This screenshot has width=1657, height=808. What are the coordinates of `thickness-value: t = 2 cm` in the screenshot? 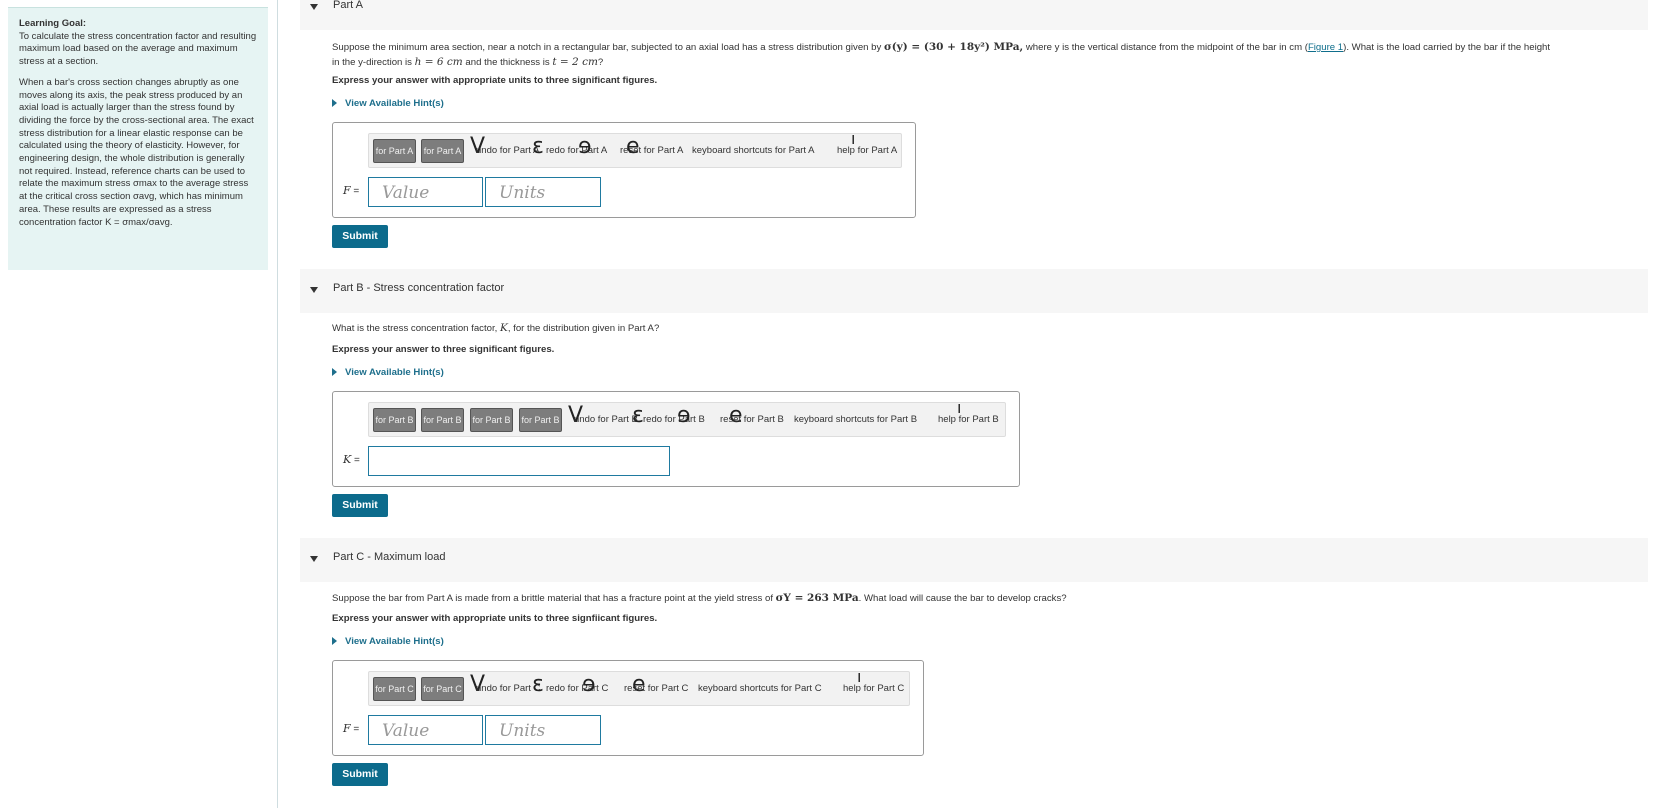 It's located at (575, 62).